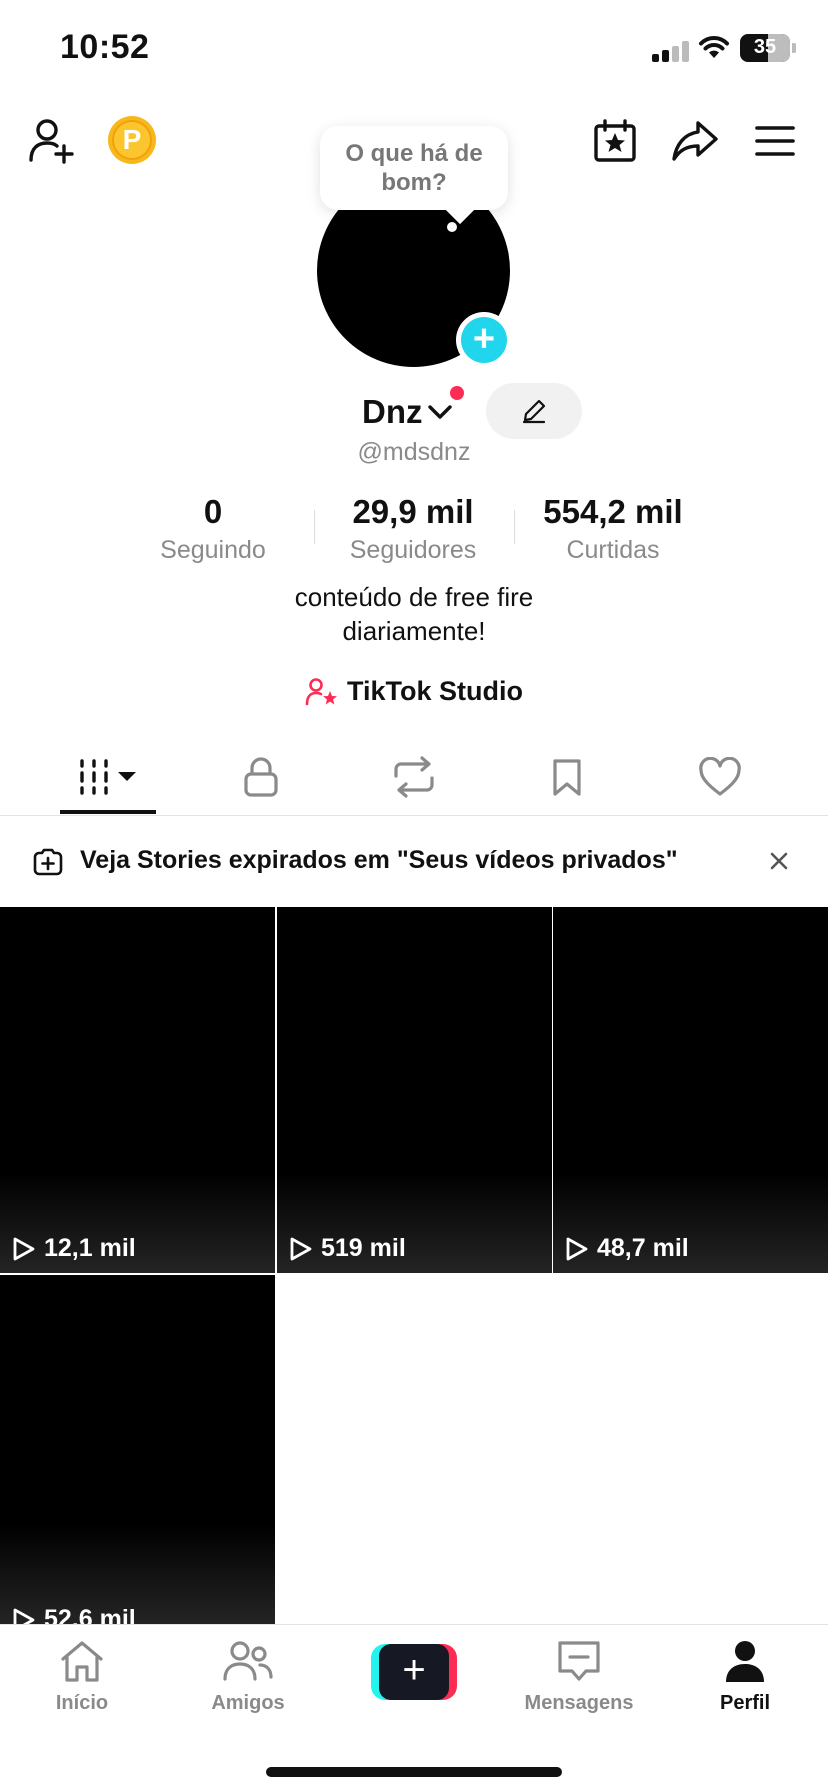 The width and height of the screenshot is (828, 1792). I want to click on nav-messages: Mensagens, so click(579, 1677).